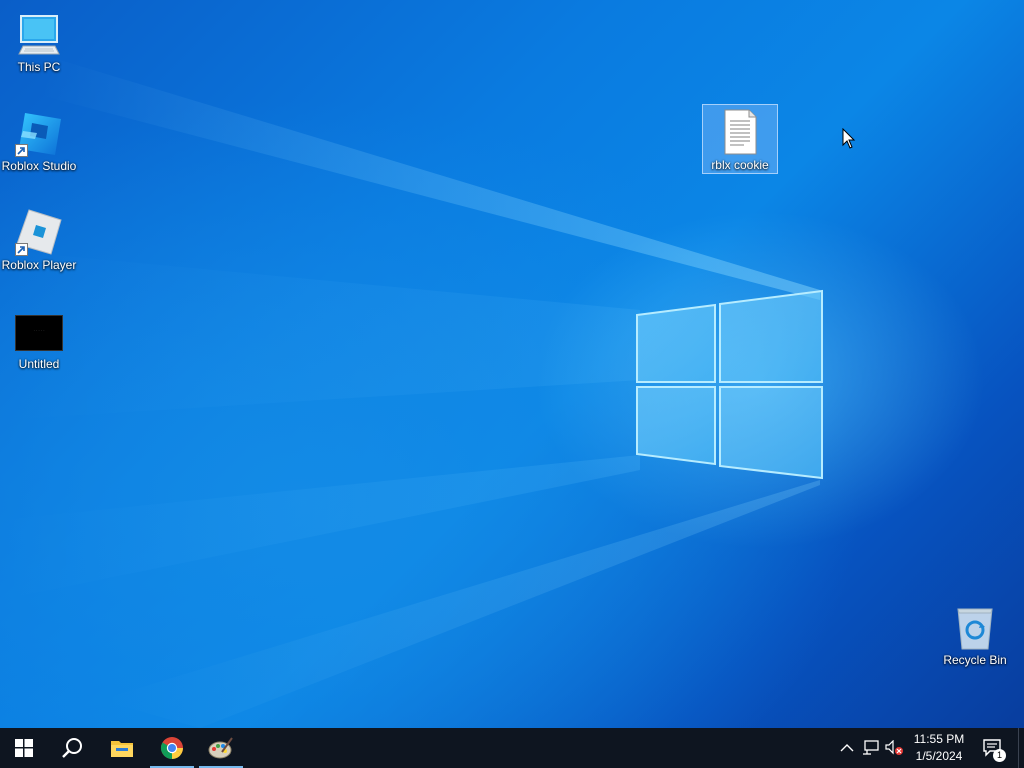 This screenshot has height=768, width=1024. I want to click on desktop-icon-label: Roblox Player, so click(39, 265).